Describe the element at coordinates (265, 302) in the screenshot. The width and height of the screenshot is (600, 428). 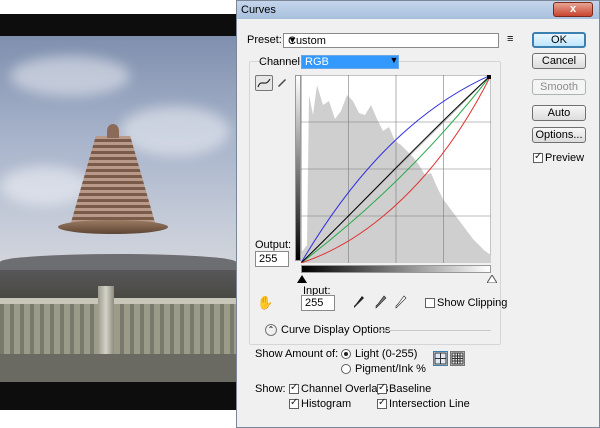
I see `hand-adjust-icon: ✋` at that location.